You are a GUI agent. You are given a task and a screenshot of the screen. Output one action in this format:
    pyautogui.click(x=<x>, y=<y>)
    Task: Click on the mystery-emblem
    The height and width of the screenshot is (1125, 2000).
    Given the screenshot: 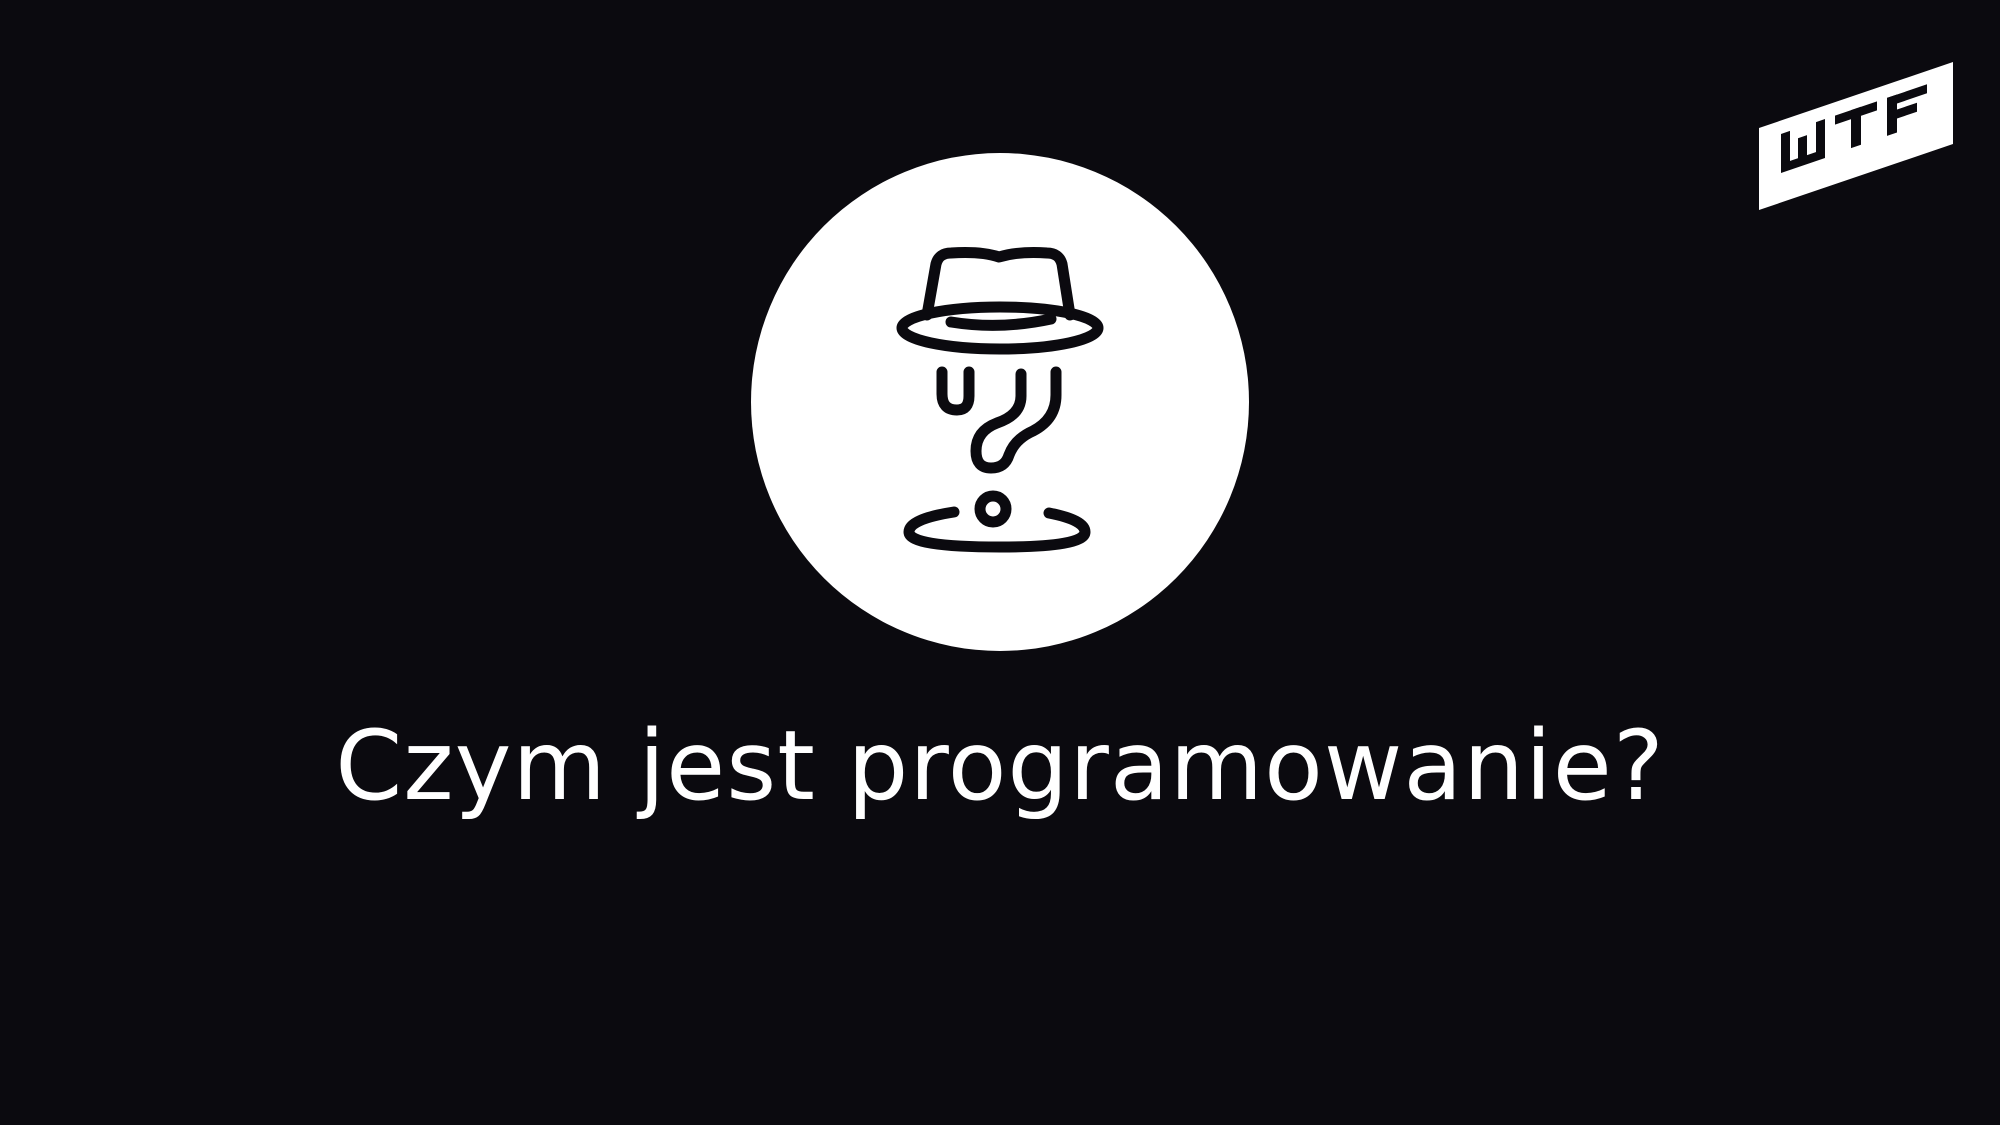 What is the action you would take?
    pyautogui.click(x=1000, y=402)
    